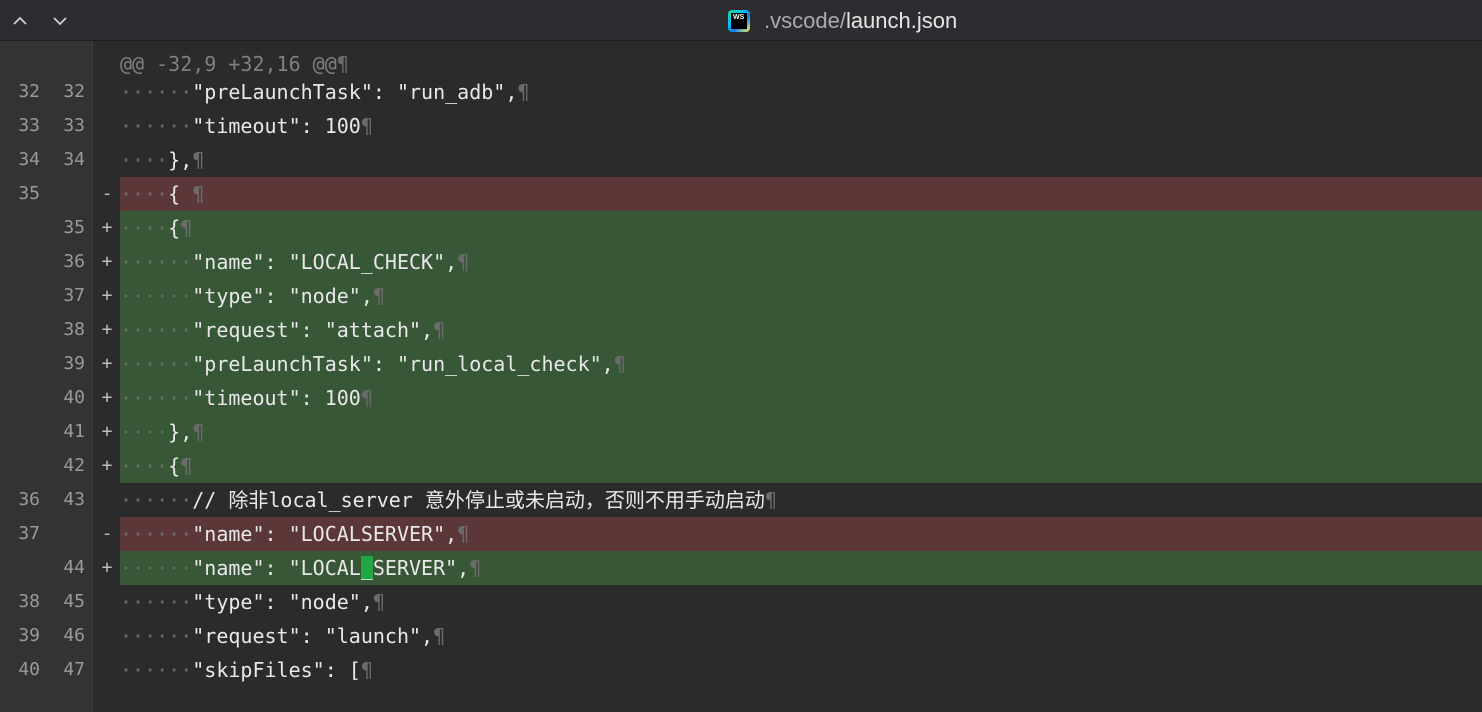 This screenshot has height=712, width=1482. Describe the element at coordinates (421, 568) in the screenshot. I see `code-segment: SERVER",` at that location.